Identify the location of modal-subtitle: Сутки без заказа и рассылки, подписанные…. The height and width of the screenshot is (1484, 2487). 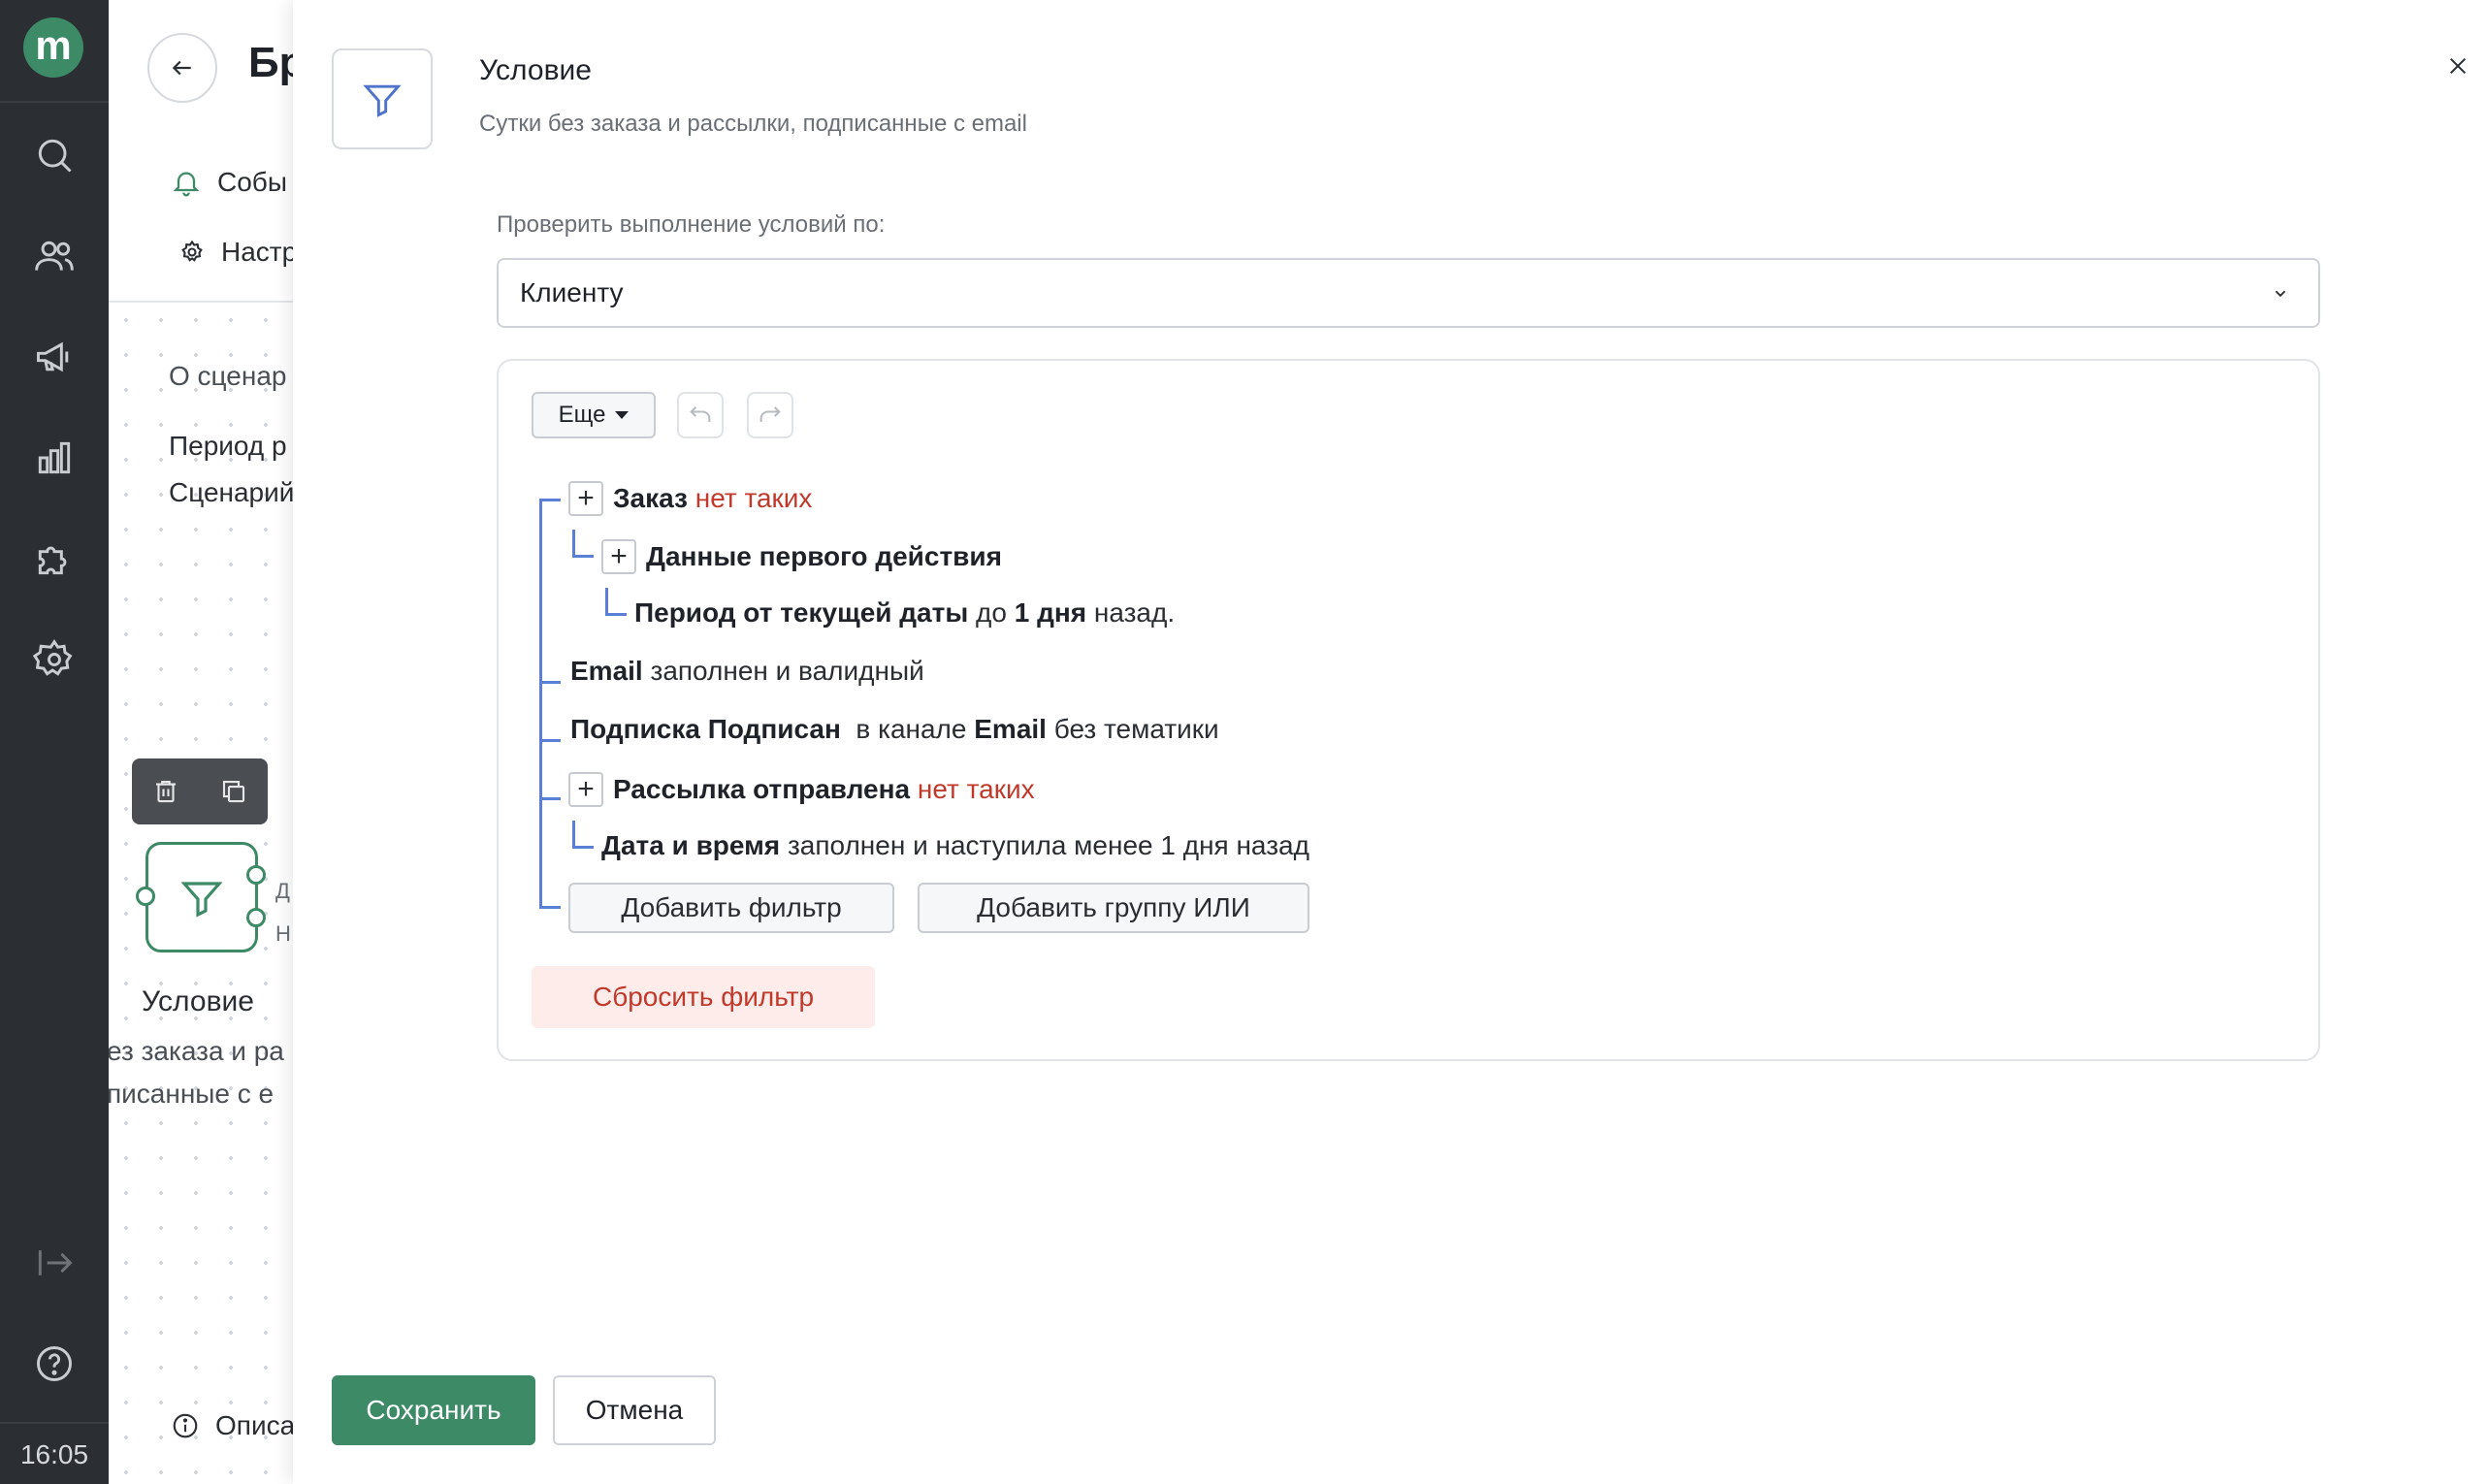
(753, 124).